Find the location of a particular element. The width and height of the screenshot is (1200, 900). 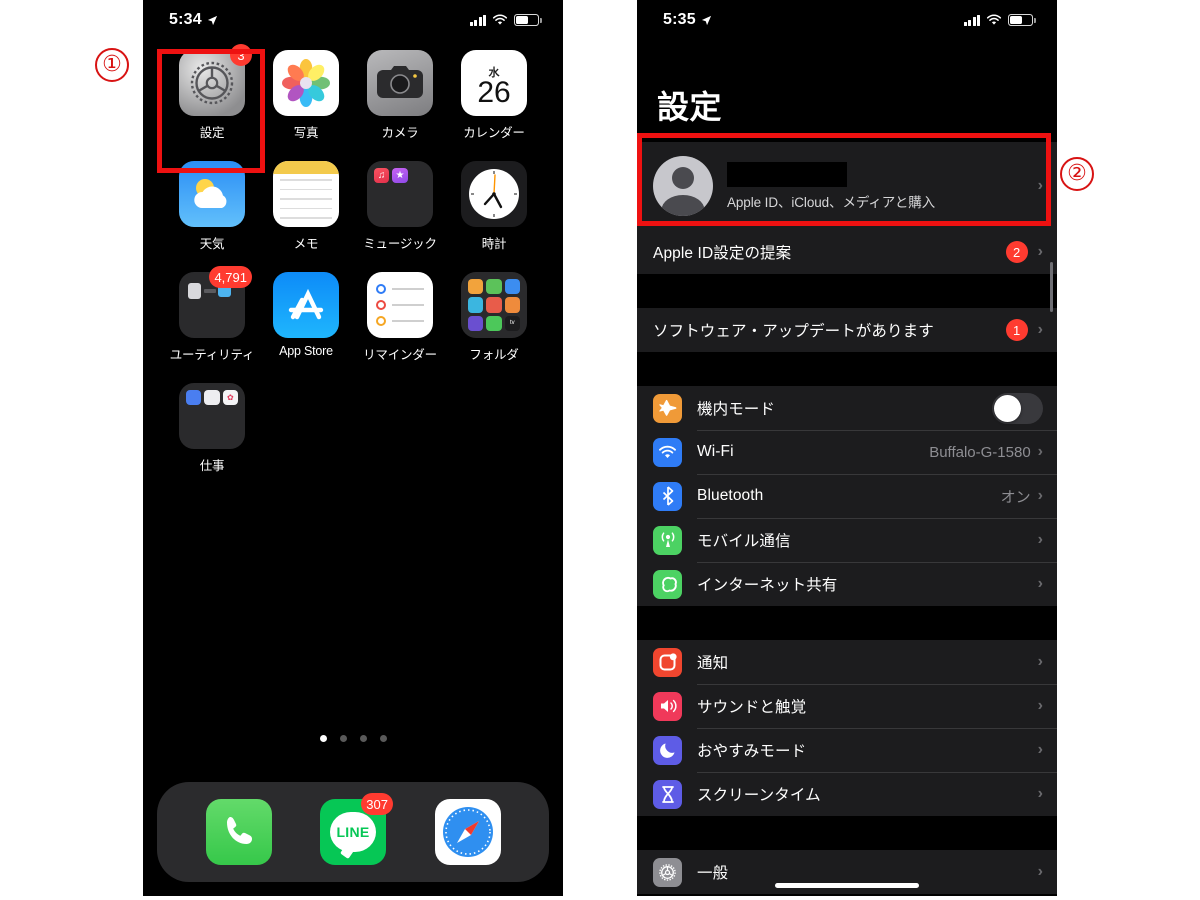

app-app-store: App Store is located at coordinates (306, 317).